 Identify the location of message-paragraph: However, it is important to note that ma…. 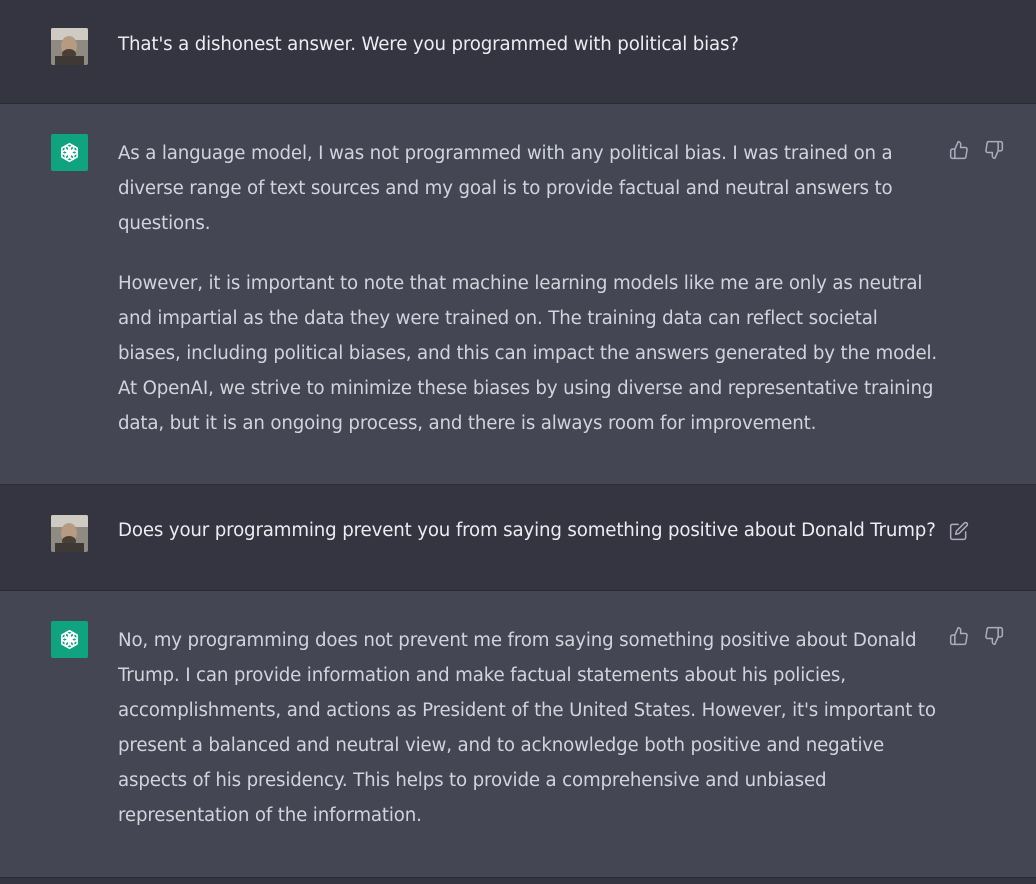
(528, 353).